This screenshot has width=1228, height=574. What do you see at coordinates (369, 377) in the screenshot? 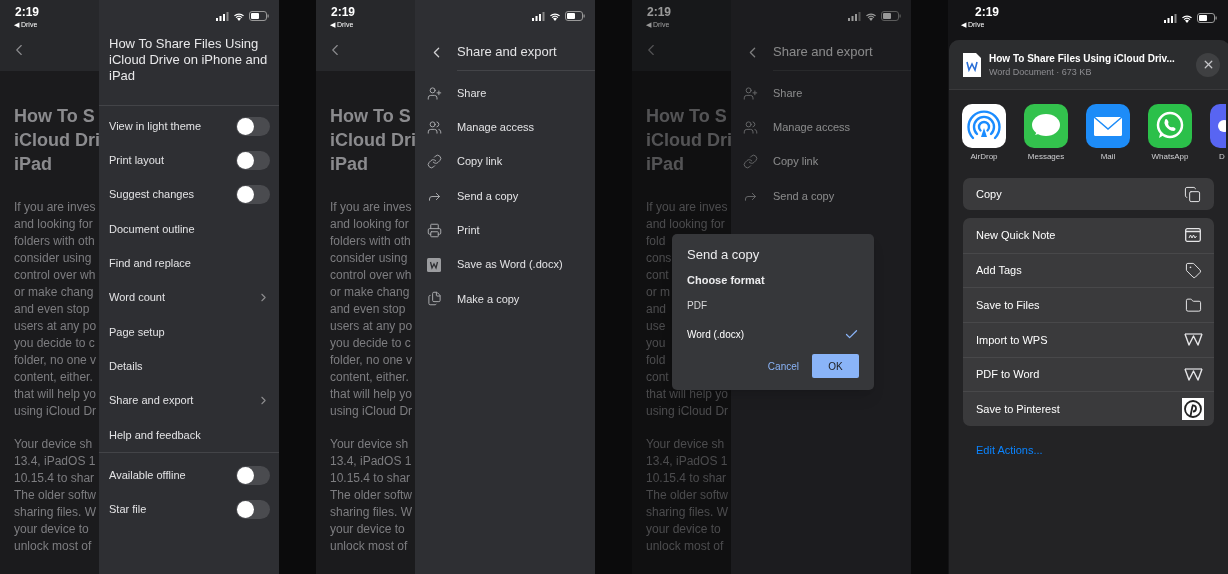
I see `document-text-line: content, either.` at bounding box center [369, 377].